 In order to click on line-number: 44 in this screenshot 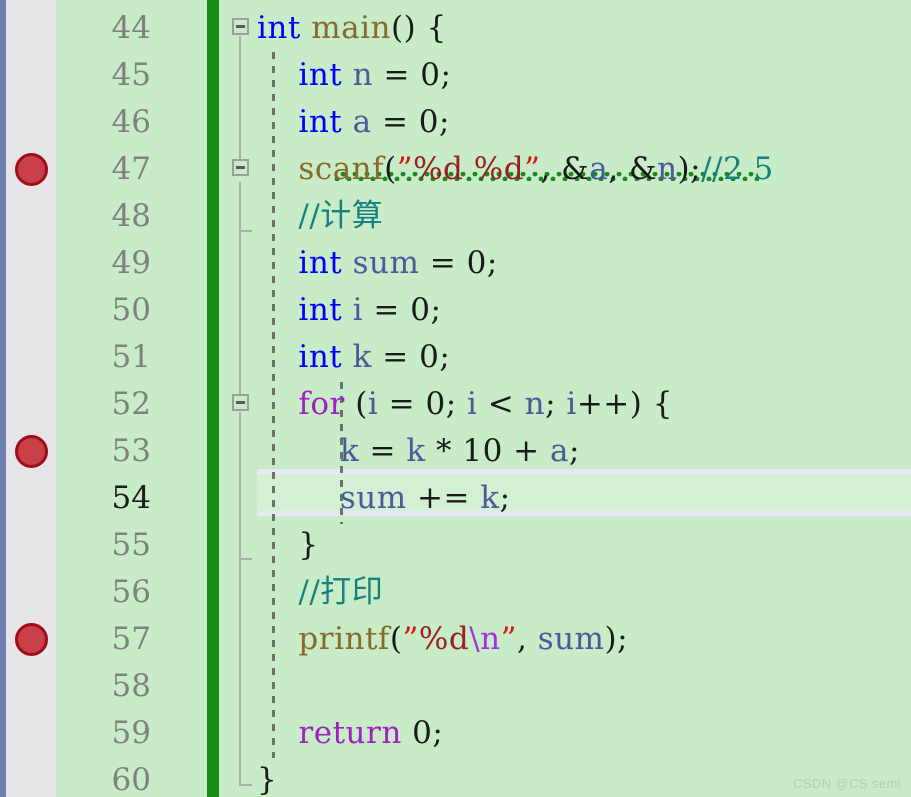, I will do `click(131, 28)`.